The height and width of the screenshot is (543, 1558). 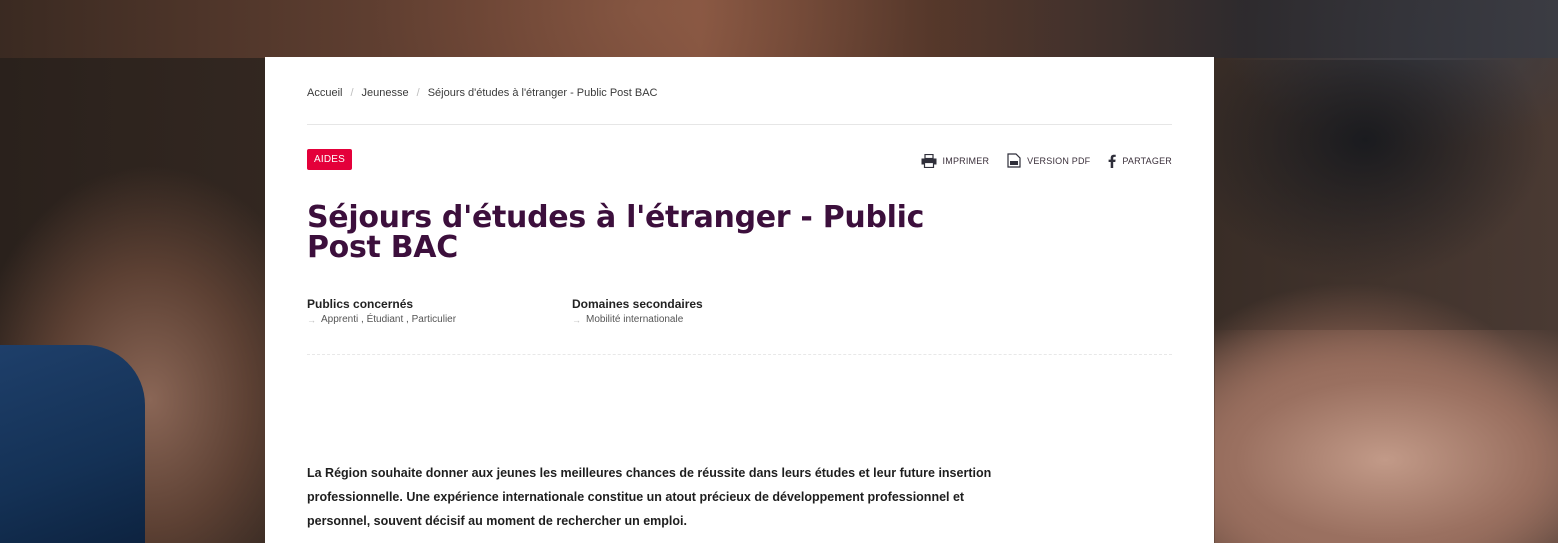 I want to click on pdf-icon, so click(x=1014, y=160).